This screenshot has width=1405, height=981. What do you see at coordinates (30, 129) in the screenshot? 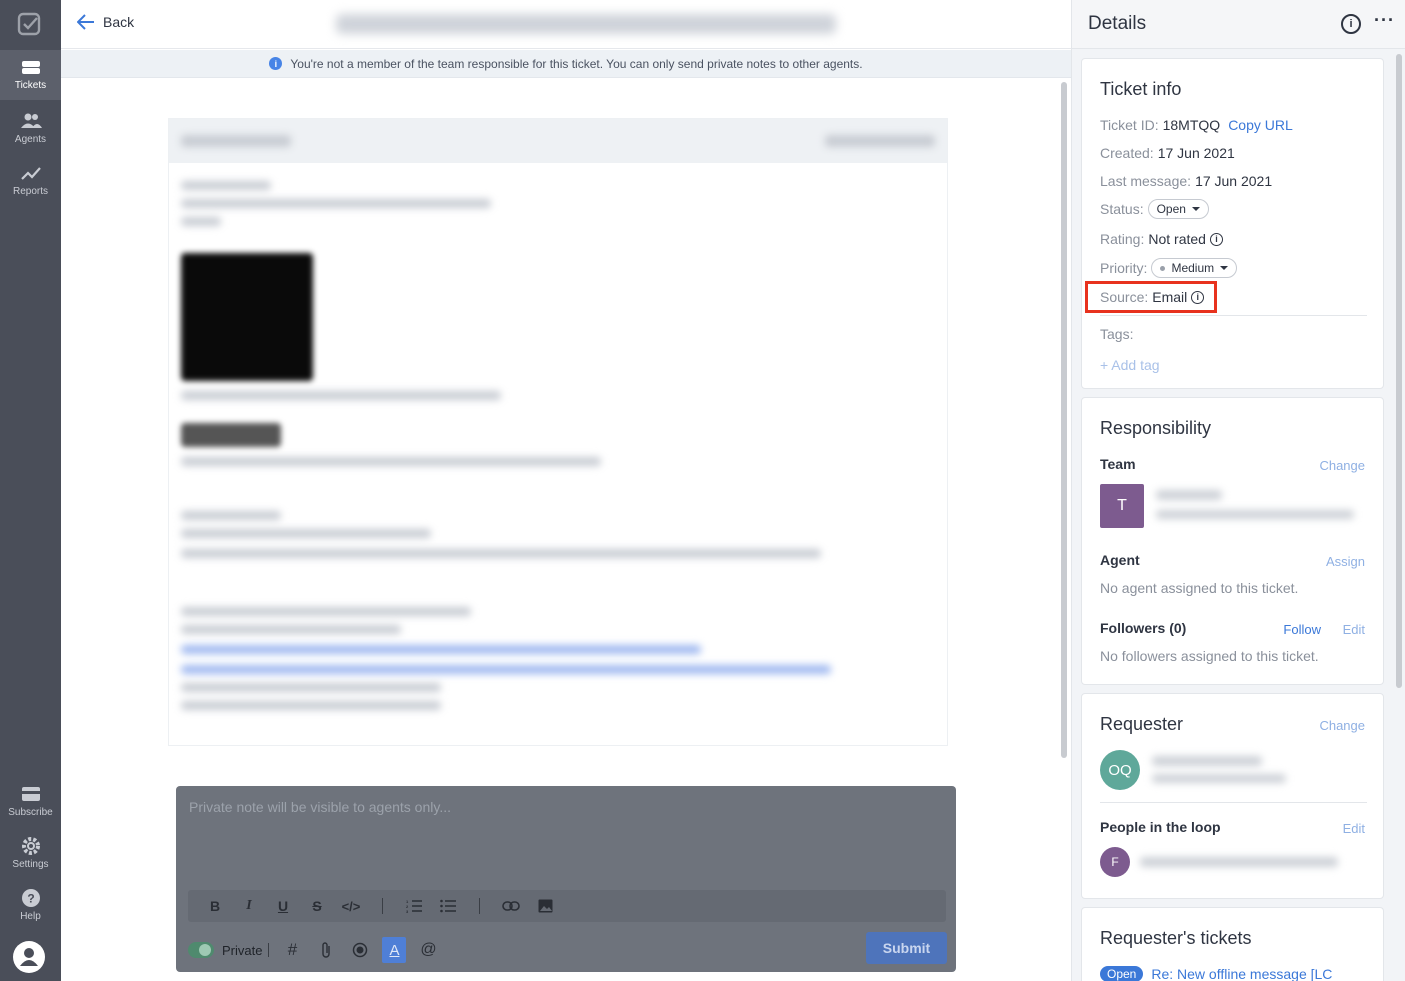
I see `rail-item-agents: Agents` at bounding box center [30, 129].